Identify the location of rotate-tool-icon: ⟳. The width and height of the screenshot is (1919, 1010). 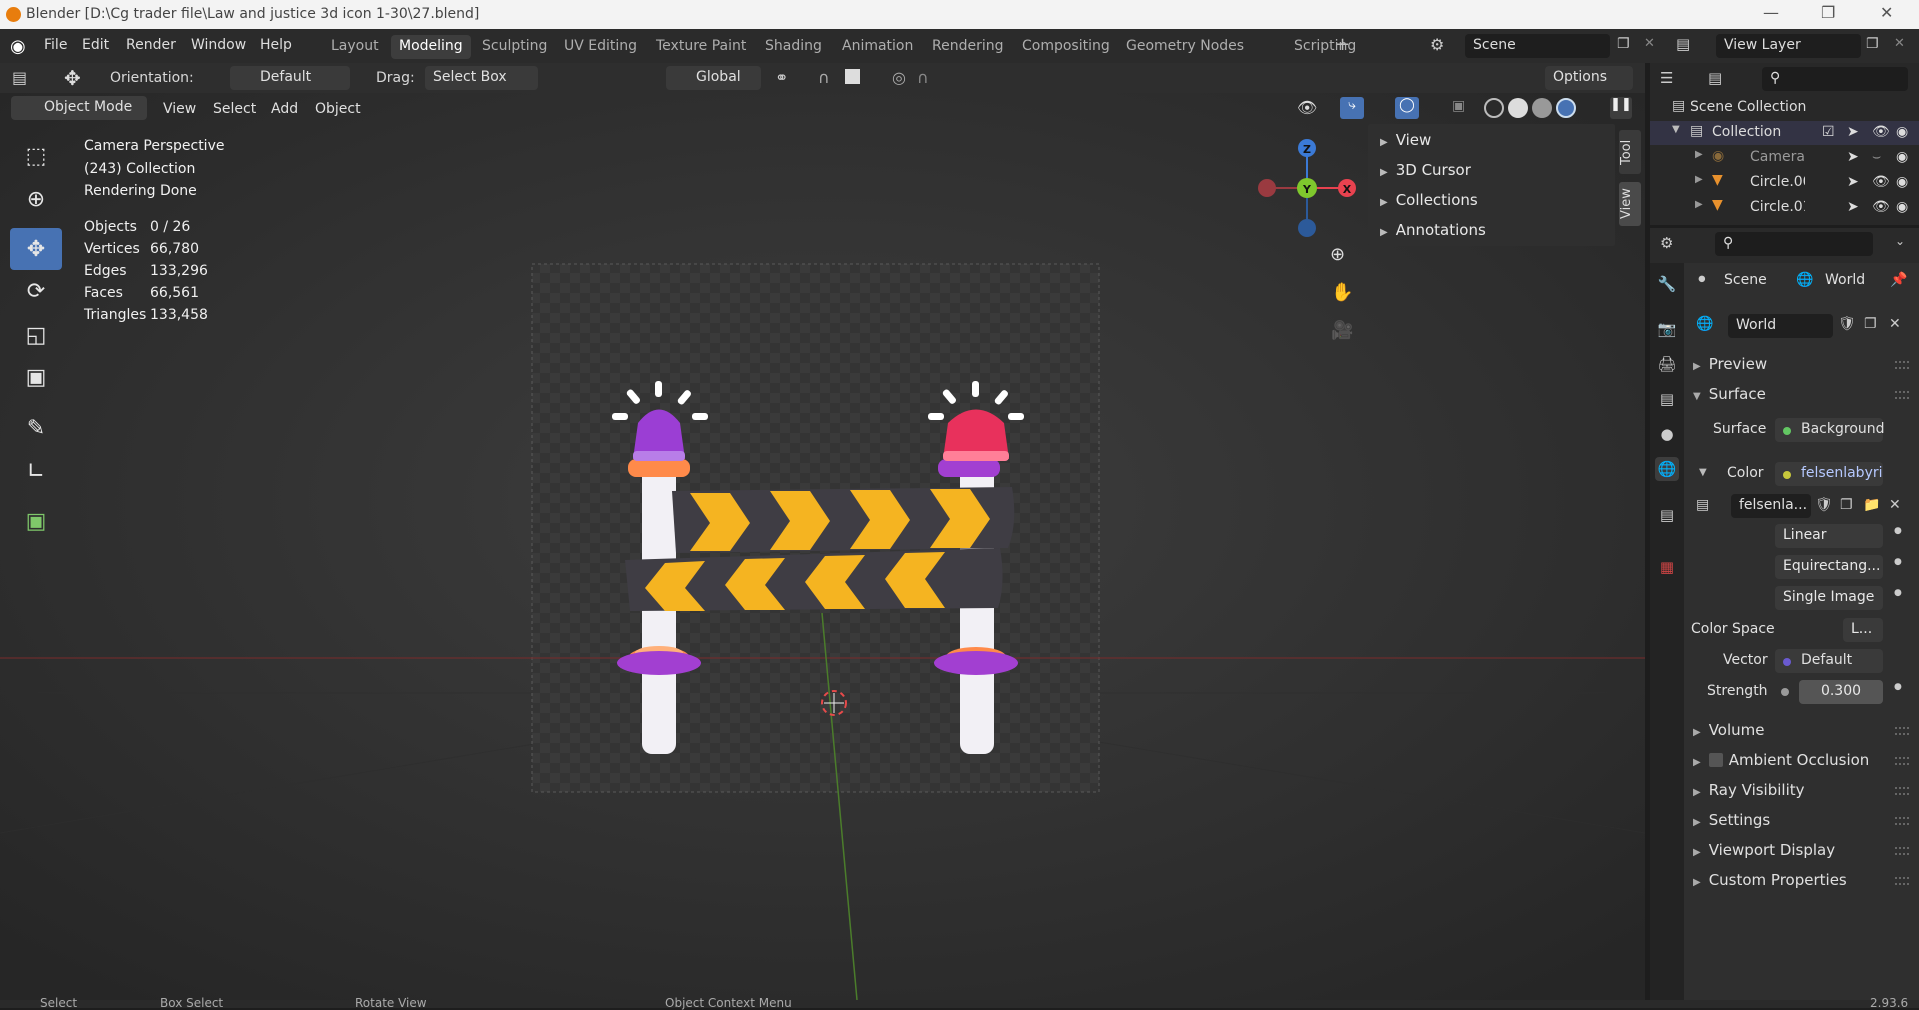
(36, 291).